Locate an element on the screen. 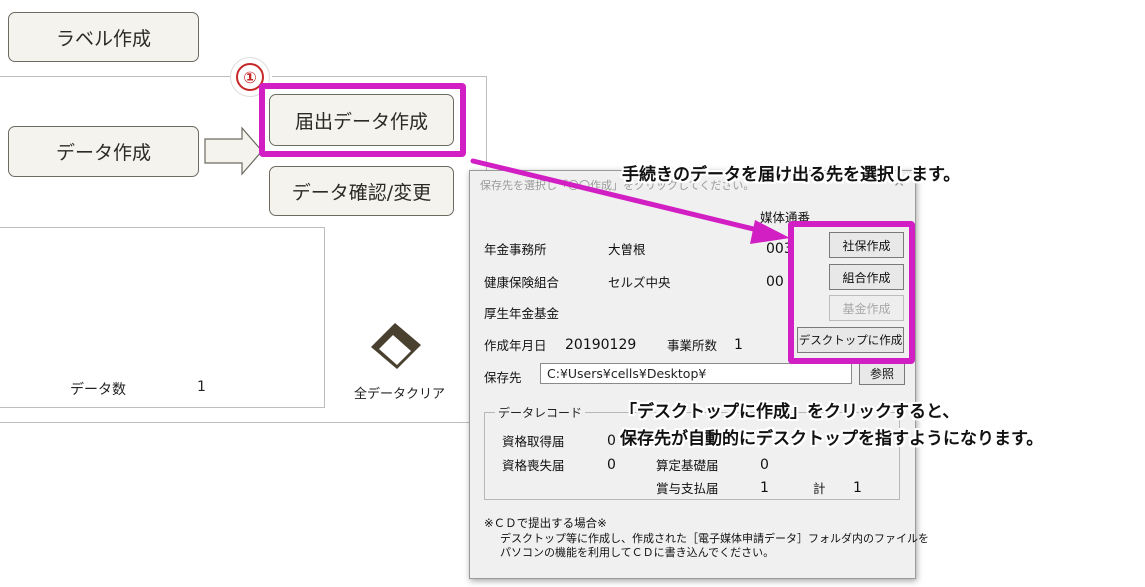 This screenshot has width=1145, height=587. callout-select-destination: 手続きのデータを届け出る先を選択します。 is located at coordinates (791, 175).